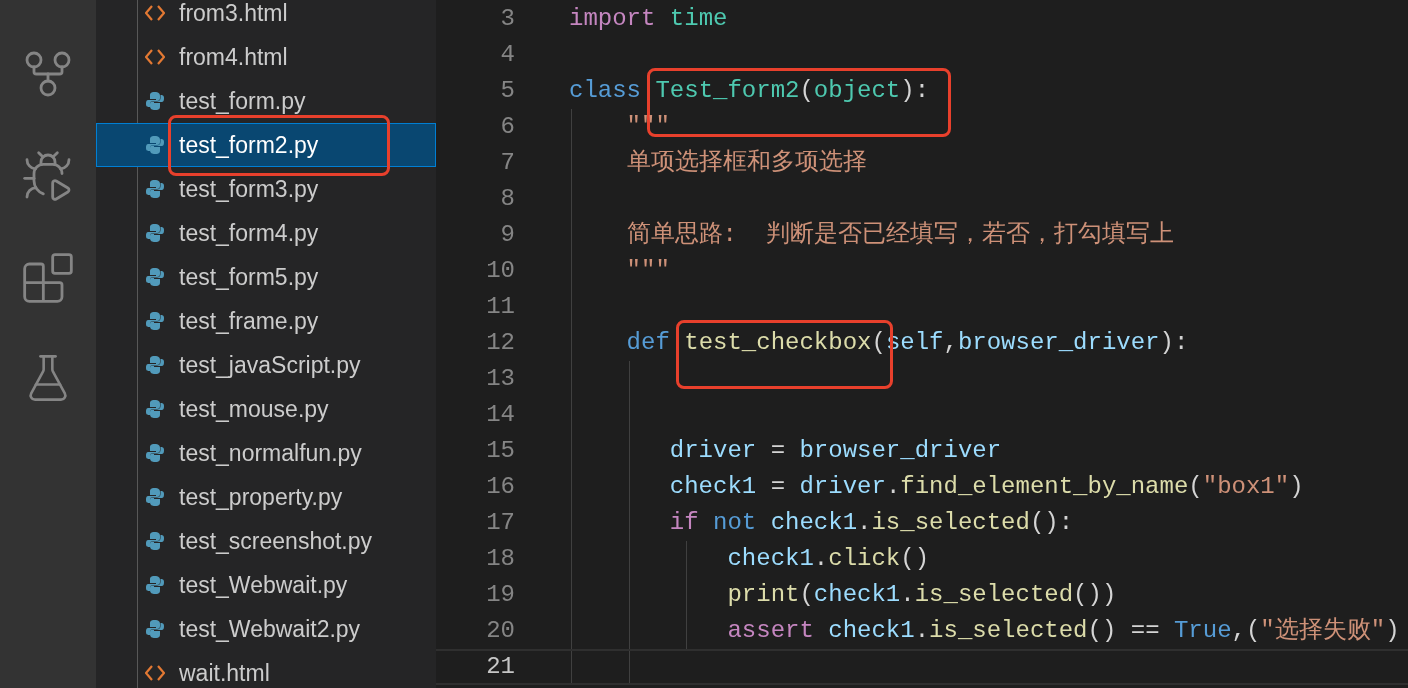  Describe the element at coordinates (249, 321) in the screenshot. I see `file-name: test_frame.py` at that location.